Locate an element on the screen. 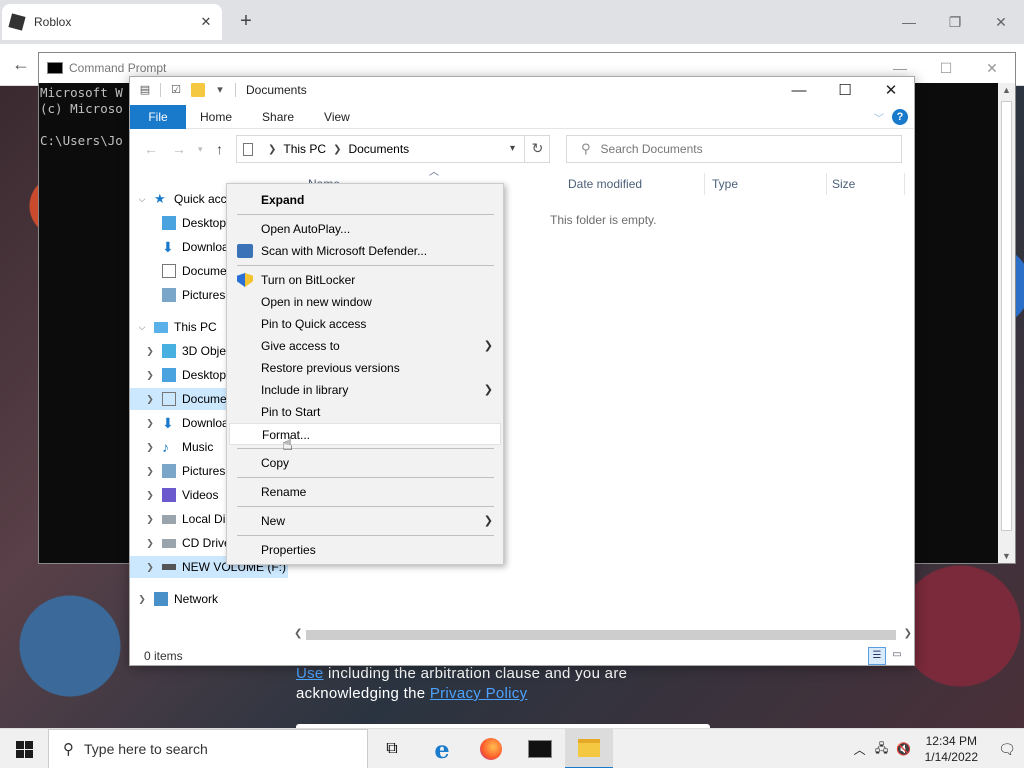  browser-tab: Roblox ✕ is located at coordinates (112, 22).